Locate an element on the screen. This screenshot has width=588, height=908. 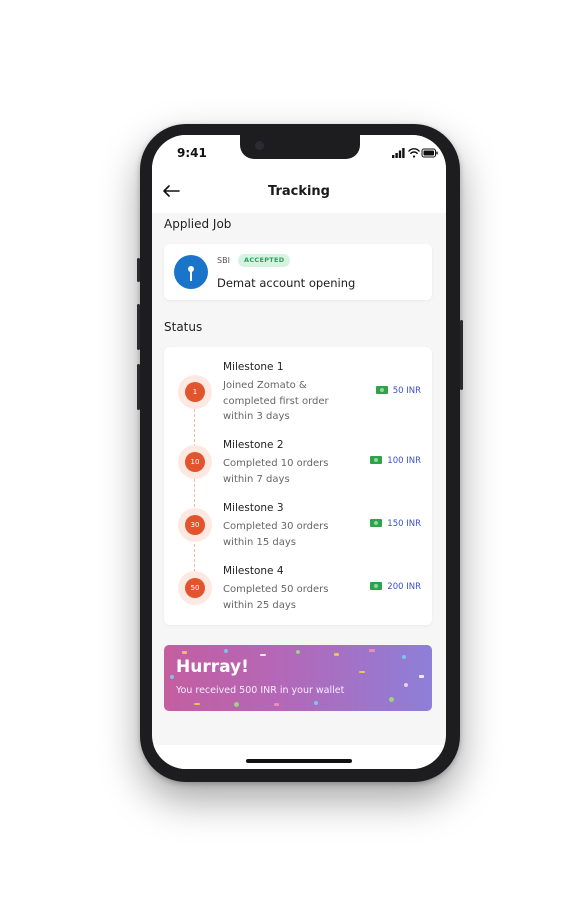
system-icons is located at coordinates (415, 153).